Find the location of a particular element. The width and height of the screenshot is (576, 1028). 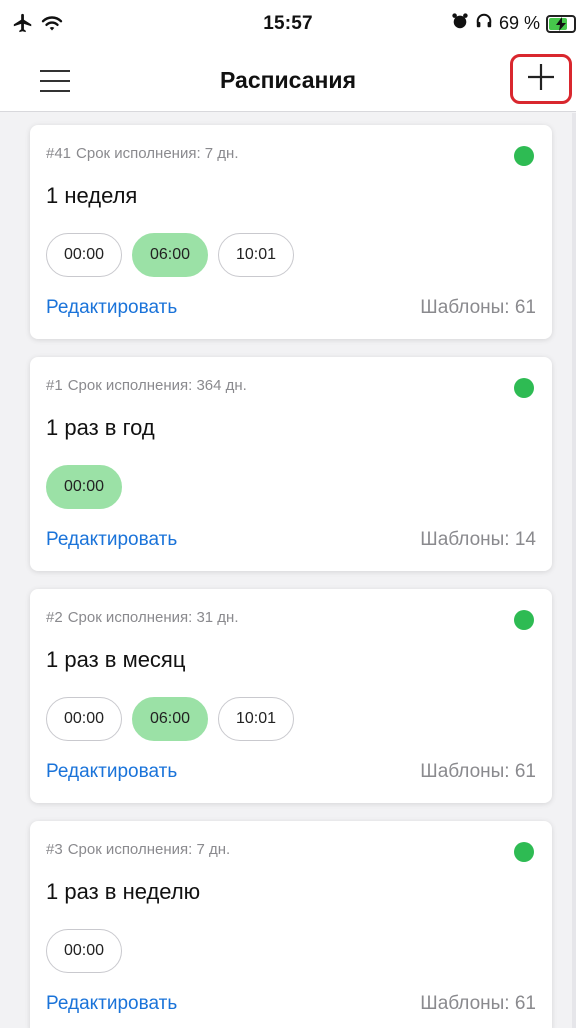

deadline-text: Срок исполнения: 31 дн. is located at coordinates (153, 617).